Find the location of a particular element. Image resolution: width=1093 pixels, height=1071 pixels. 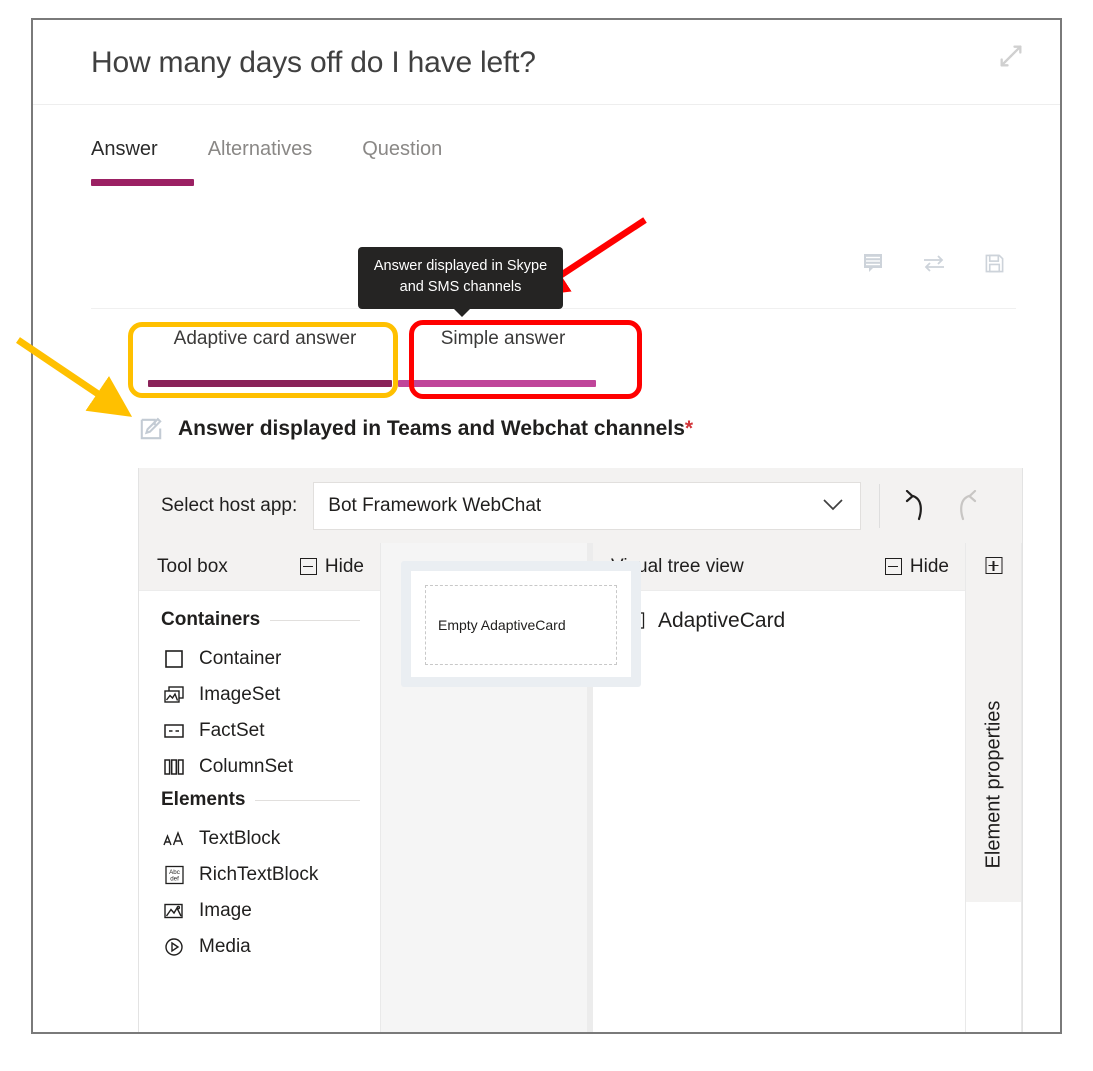

tree-view-hide-label: Hide is located at coordinates (929, 566).